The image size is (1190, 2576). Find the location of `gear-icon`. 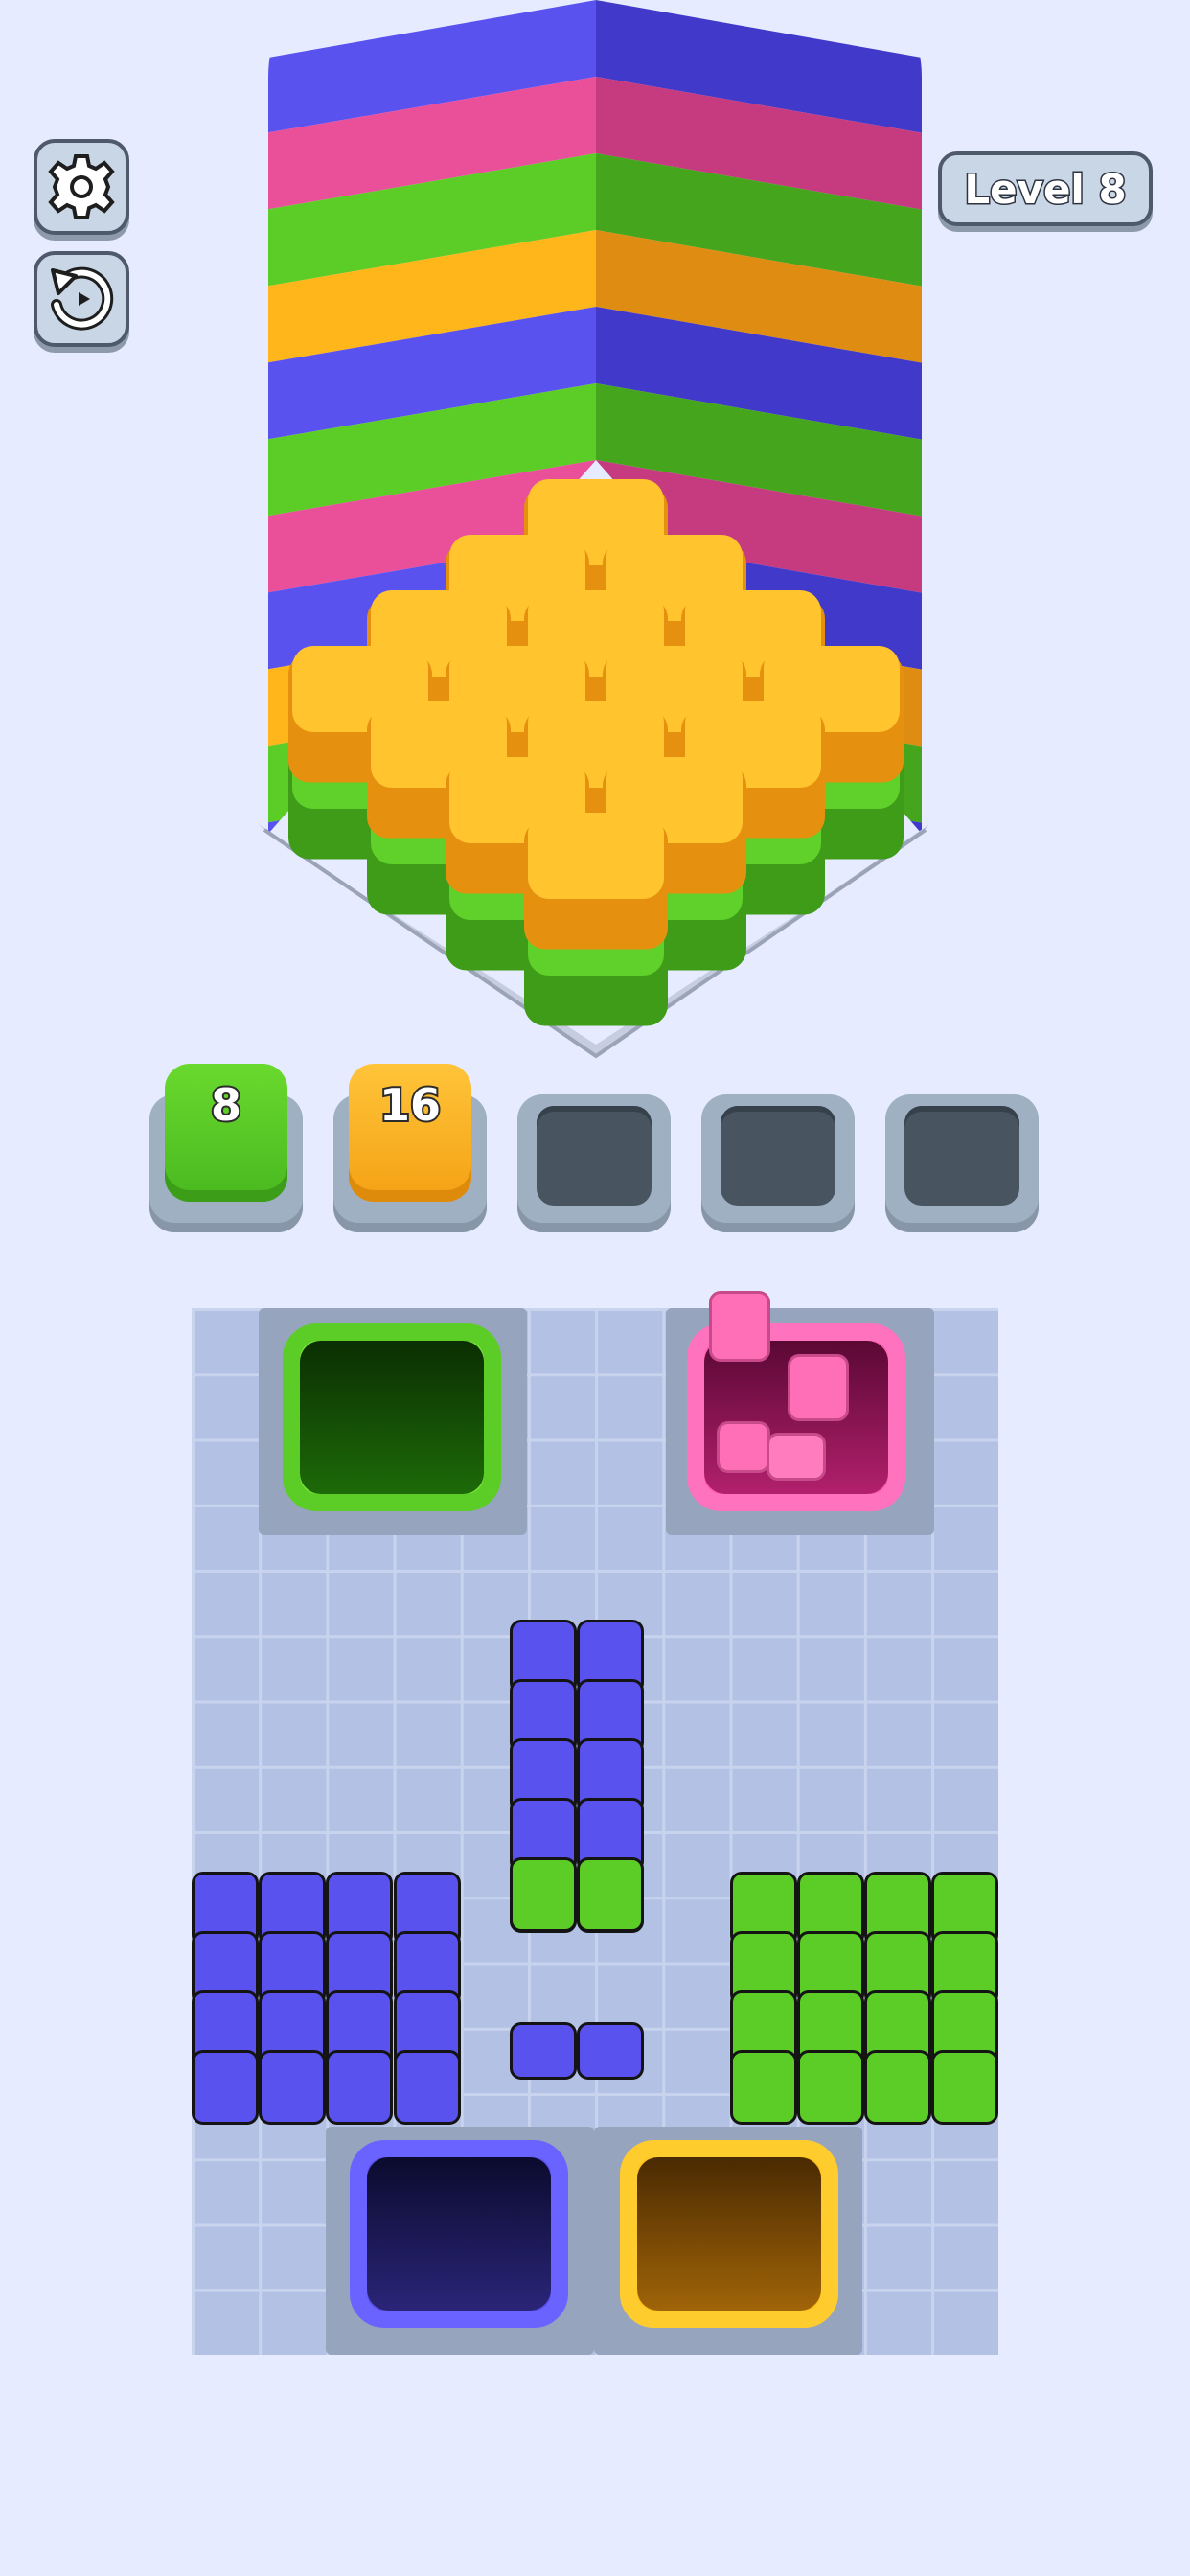

gear-icon is located at coordinates (82, 186).